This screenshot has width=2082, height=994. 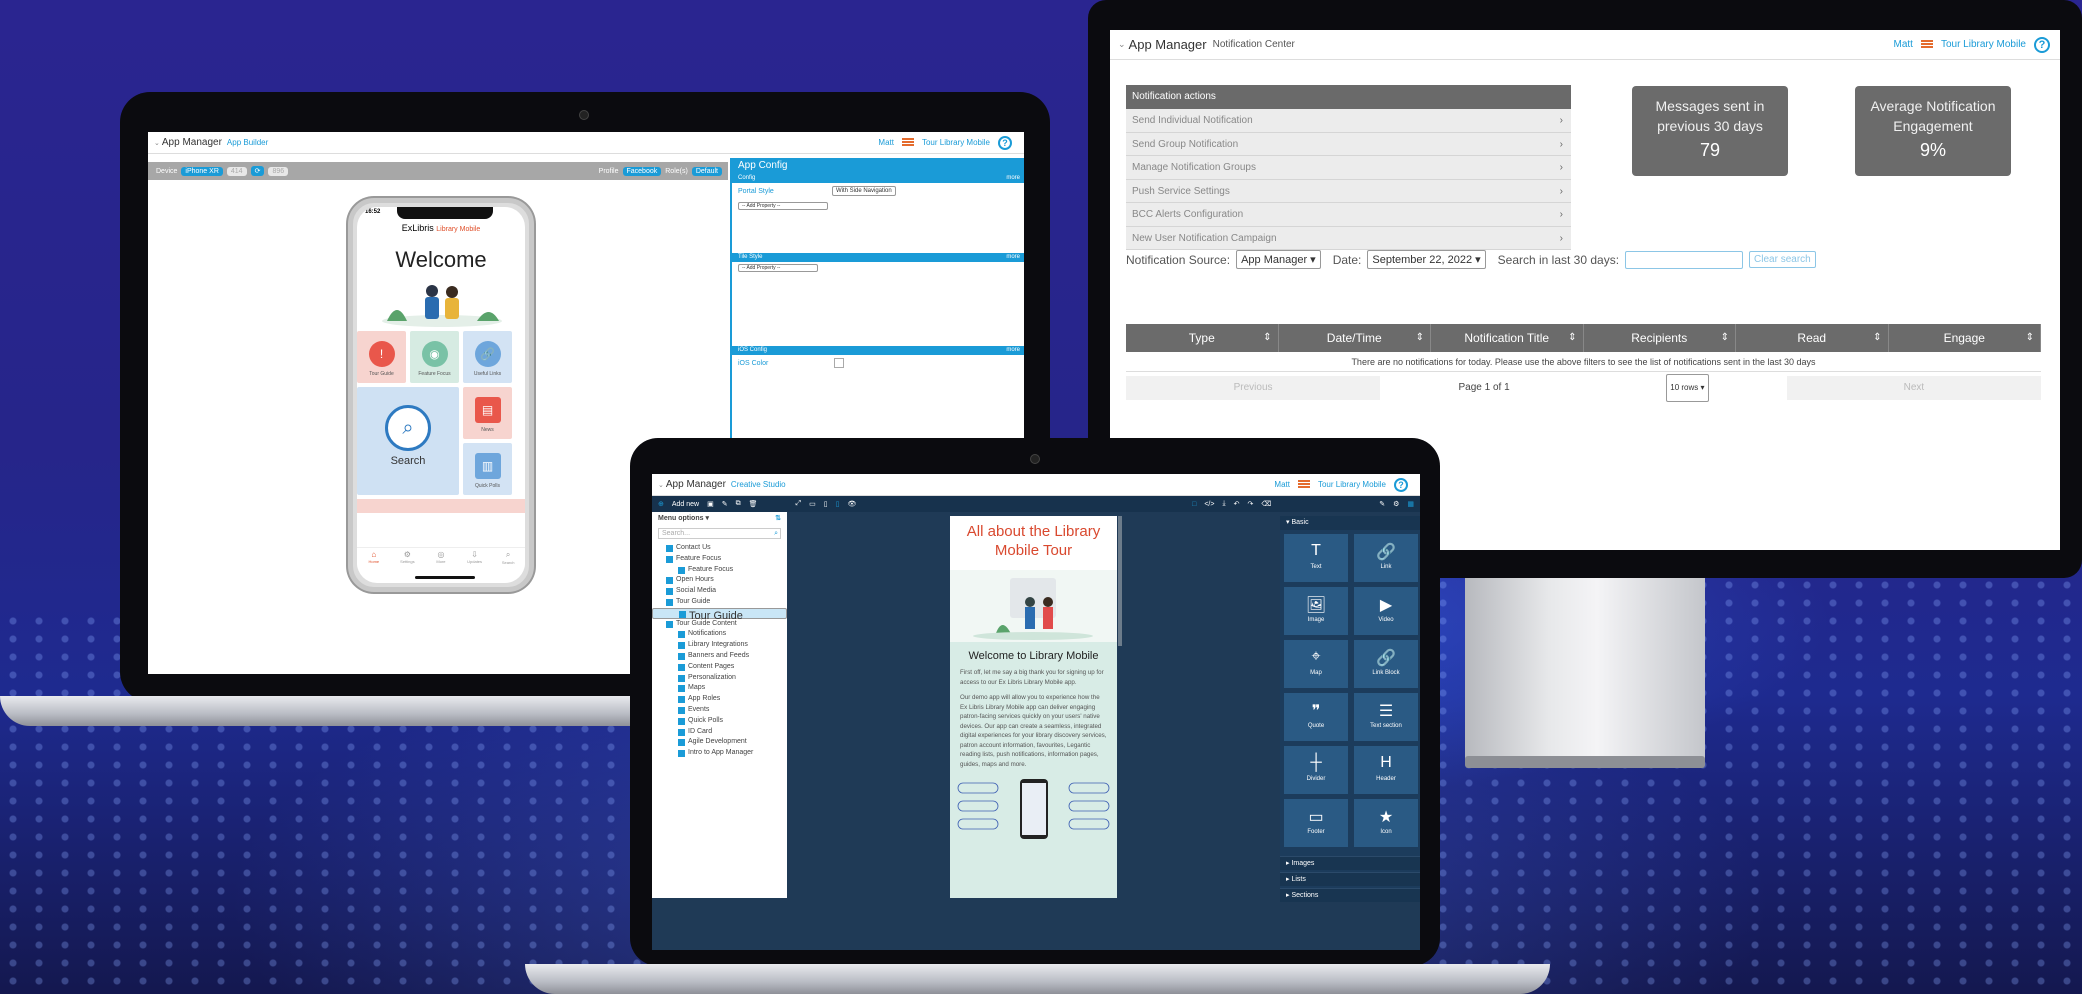 What do you see at coordinates (719, 688) in the screenshot?
I see `menu-tree-item: Maps` at bounding box center [719, 688].